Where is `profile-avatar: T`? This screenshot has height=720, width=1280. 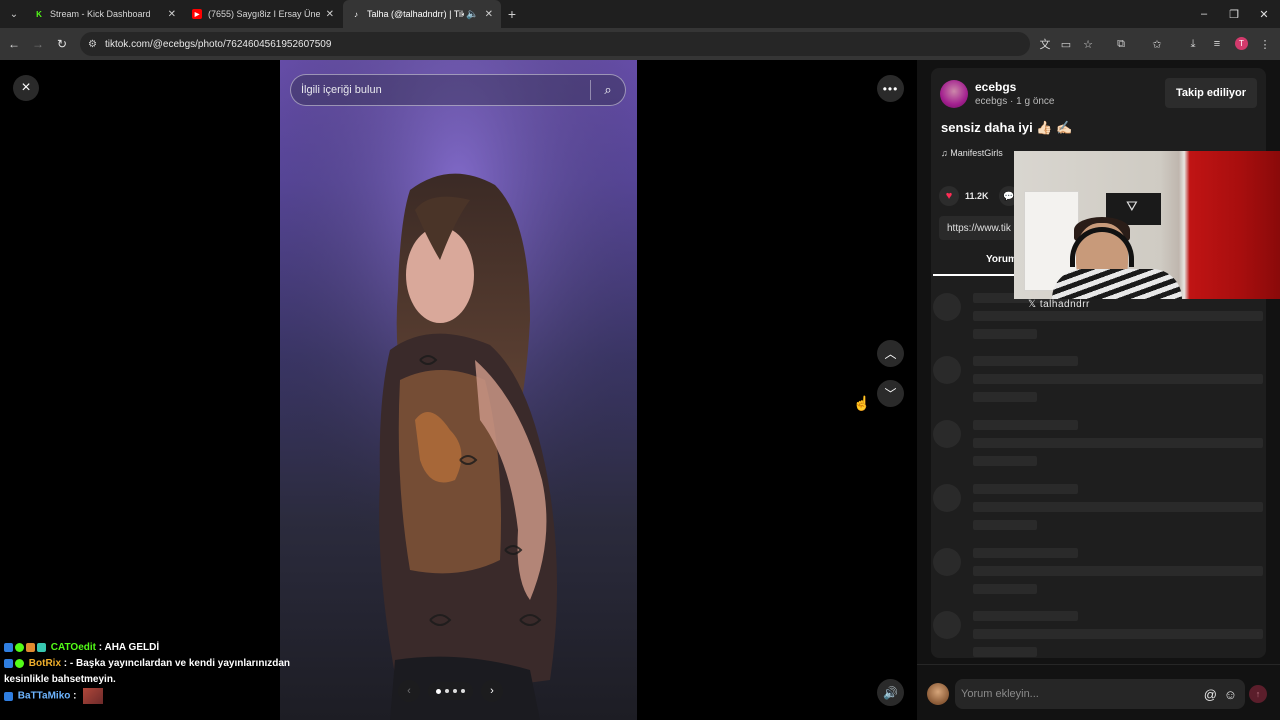 profile-avatar: T is located at coordinates (1241, 43).